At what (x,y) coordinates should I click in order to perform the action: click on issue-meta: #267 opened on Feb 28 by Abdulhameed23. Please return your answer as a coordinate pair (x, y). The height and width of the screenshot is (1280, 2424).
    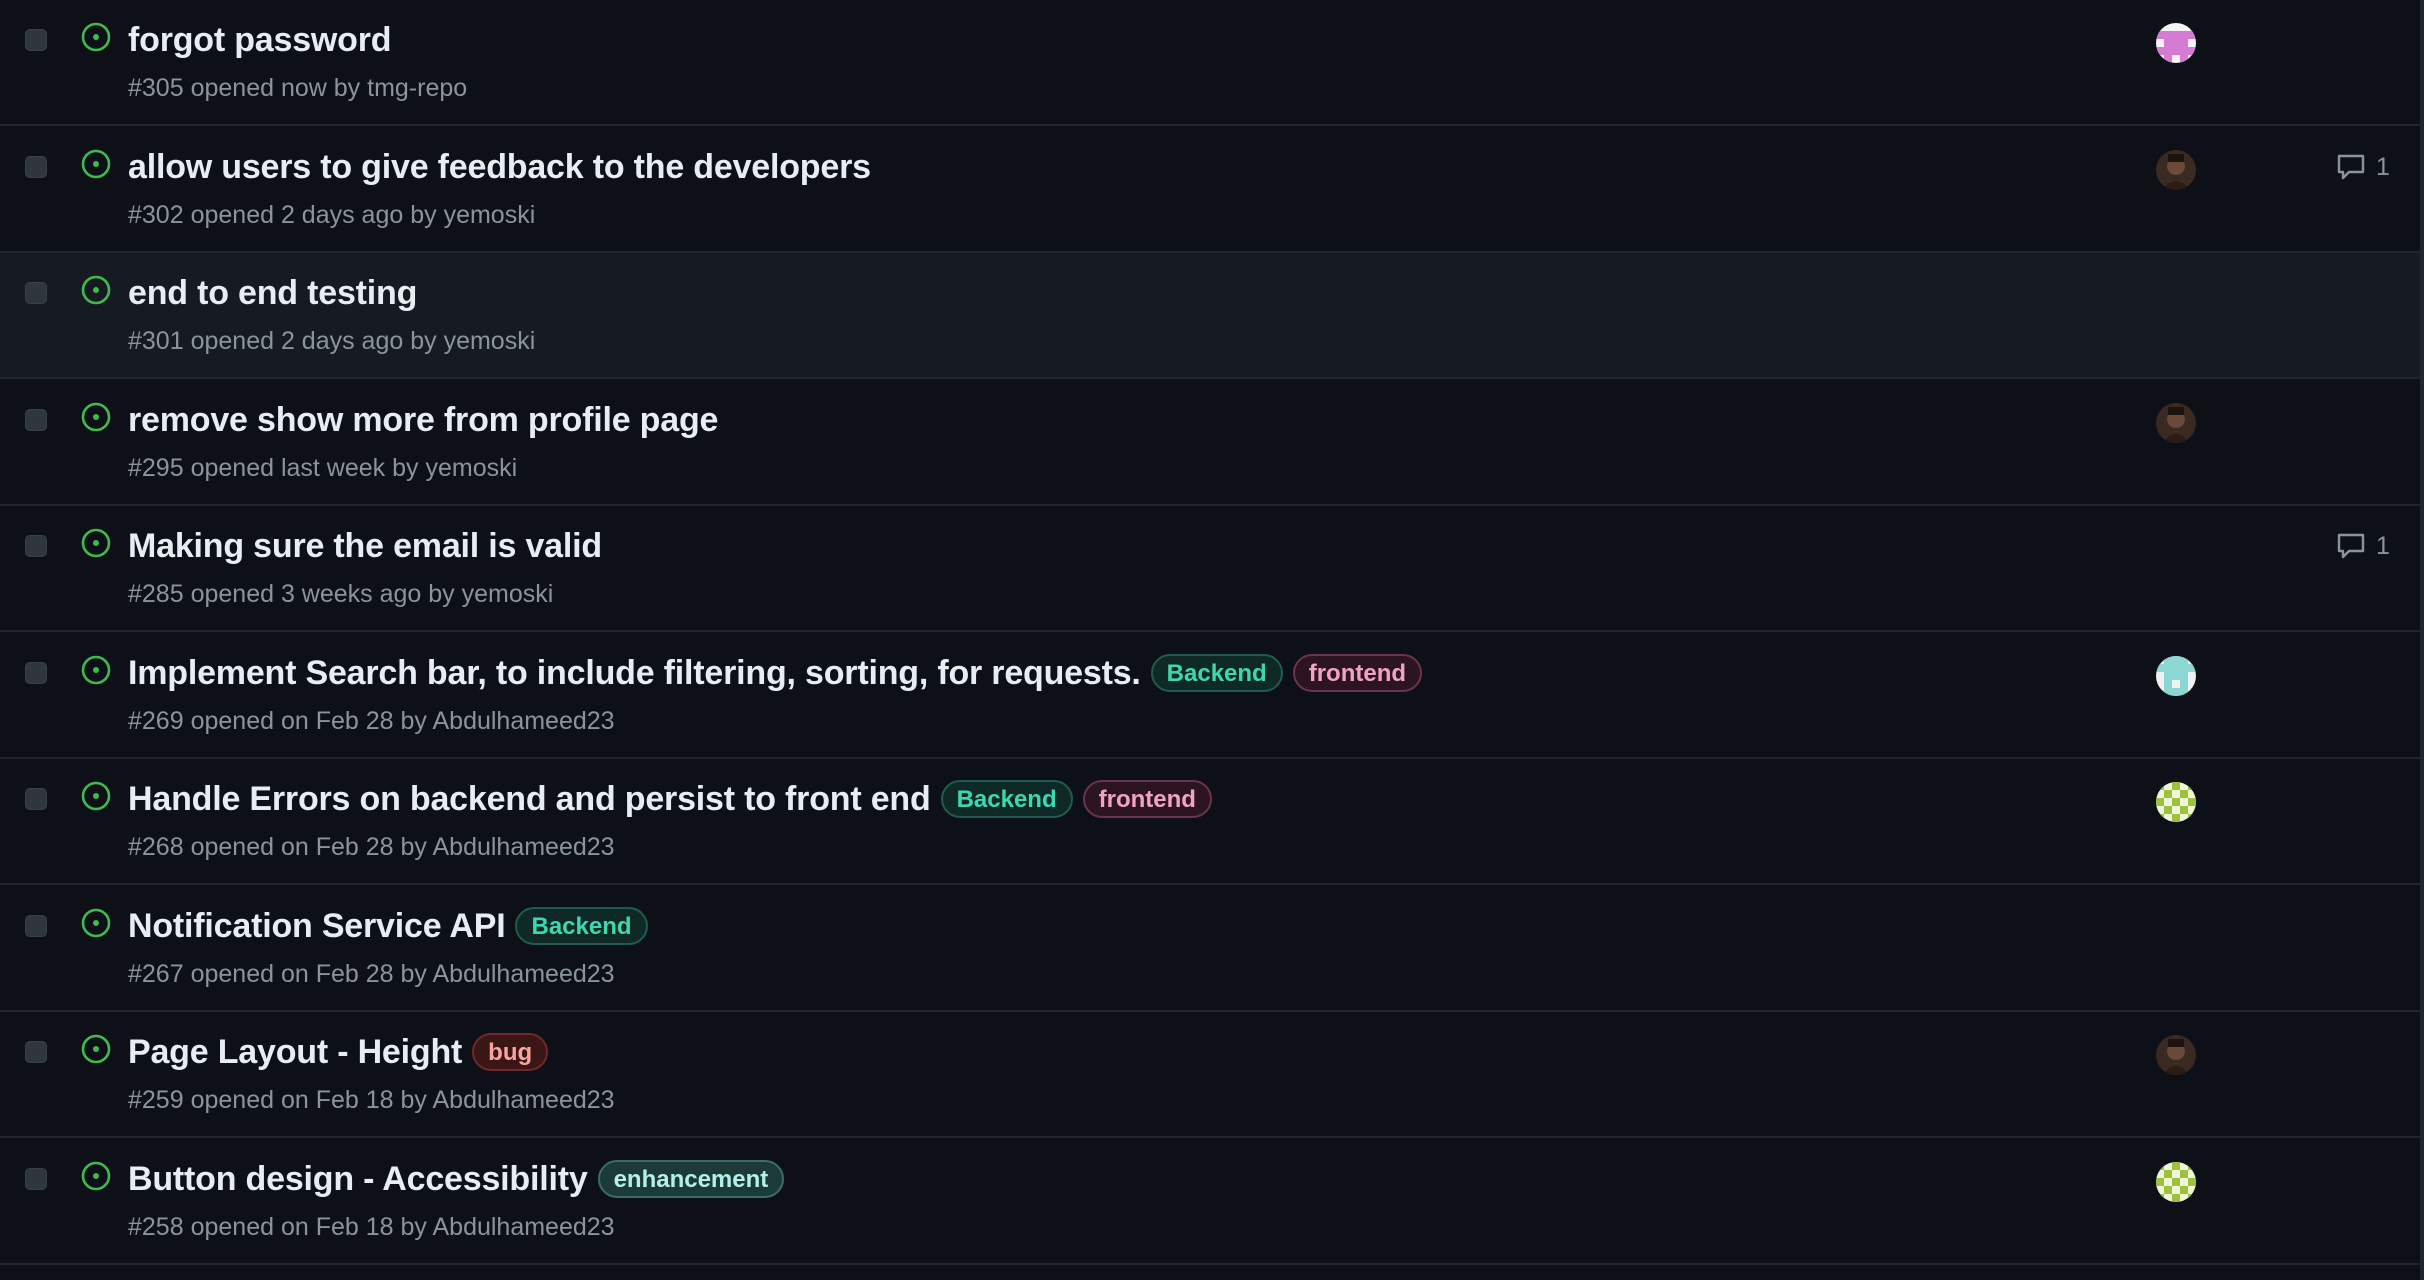
    Looking at the image, I should click on (371, 974).